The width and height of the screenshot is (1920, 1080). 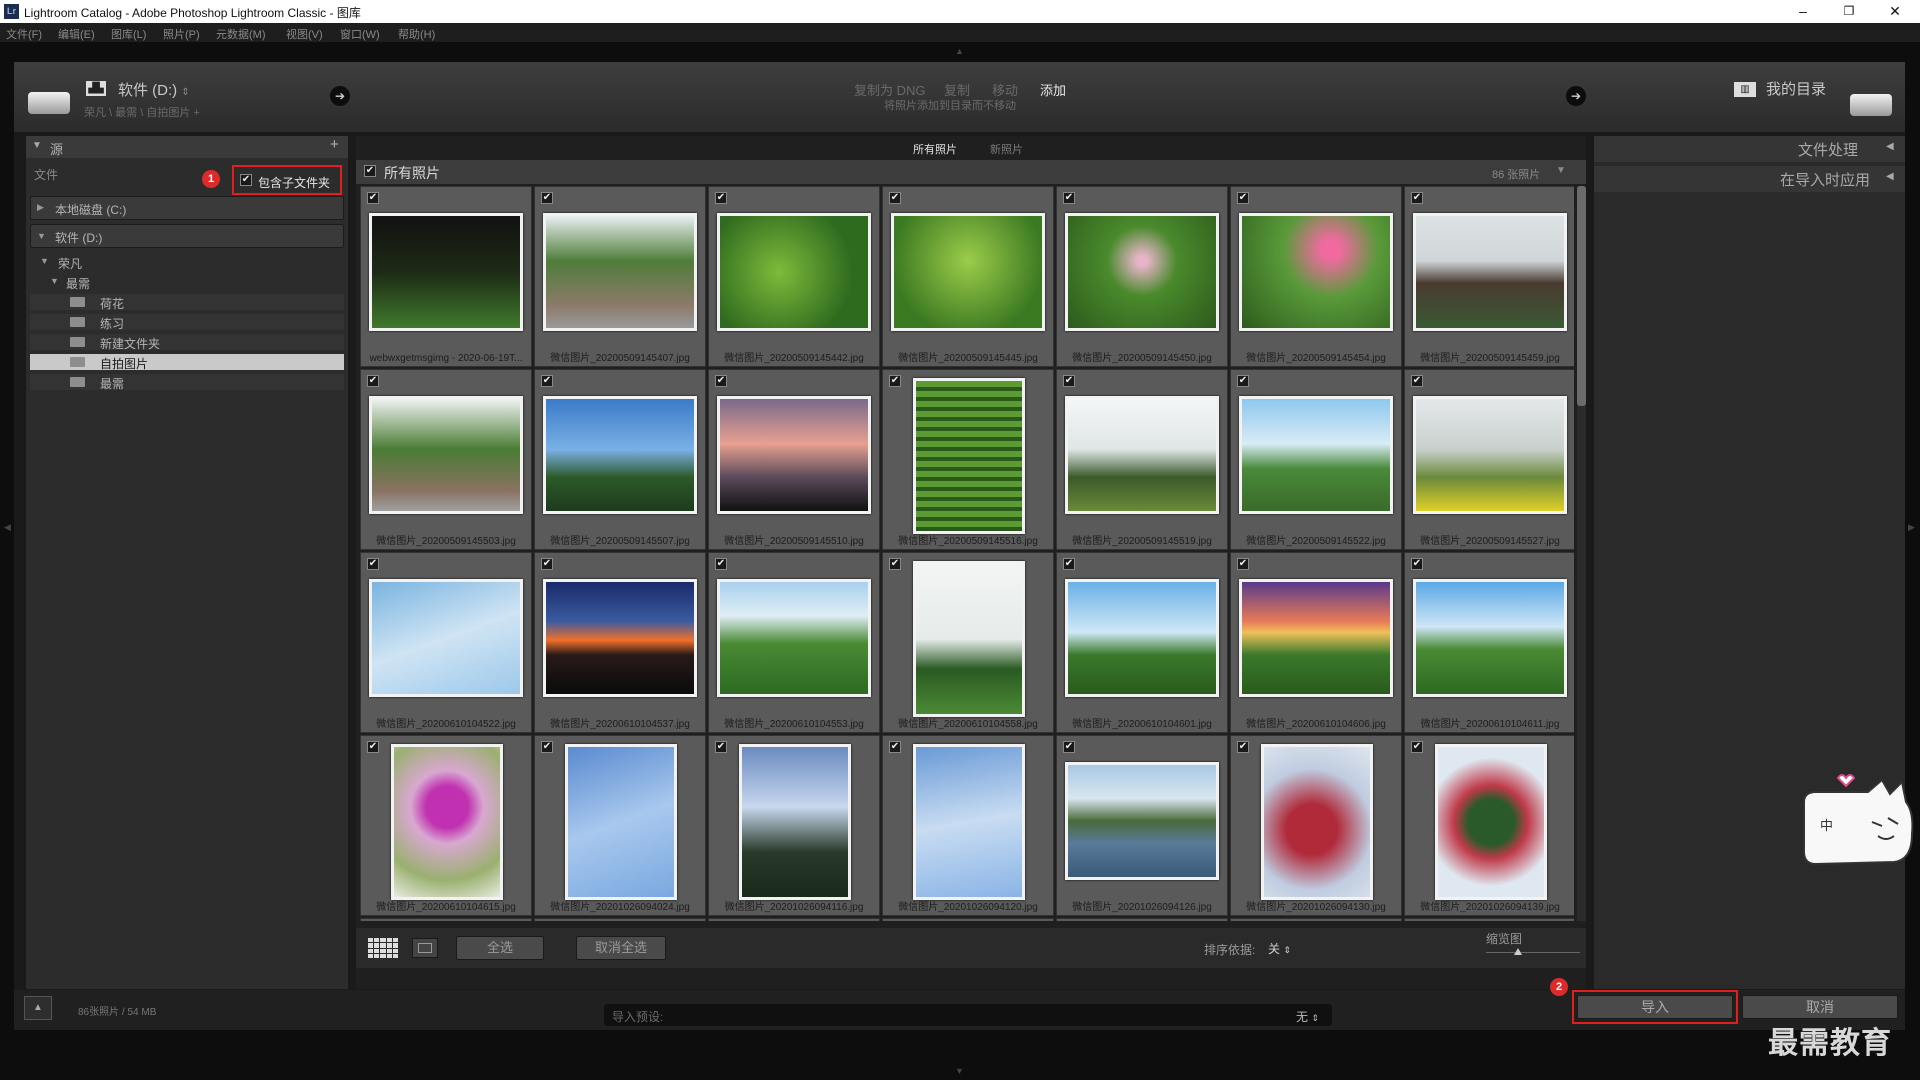 I want to click on top-panel-toggle-icon: ▲, so click(x=959, y=51).